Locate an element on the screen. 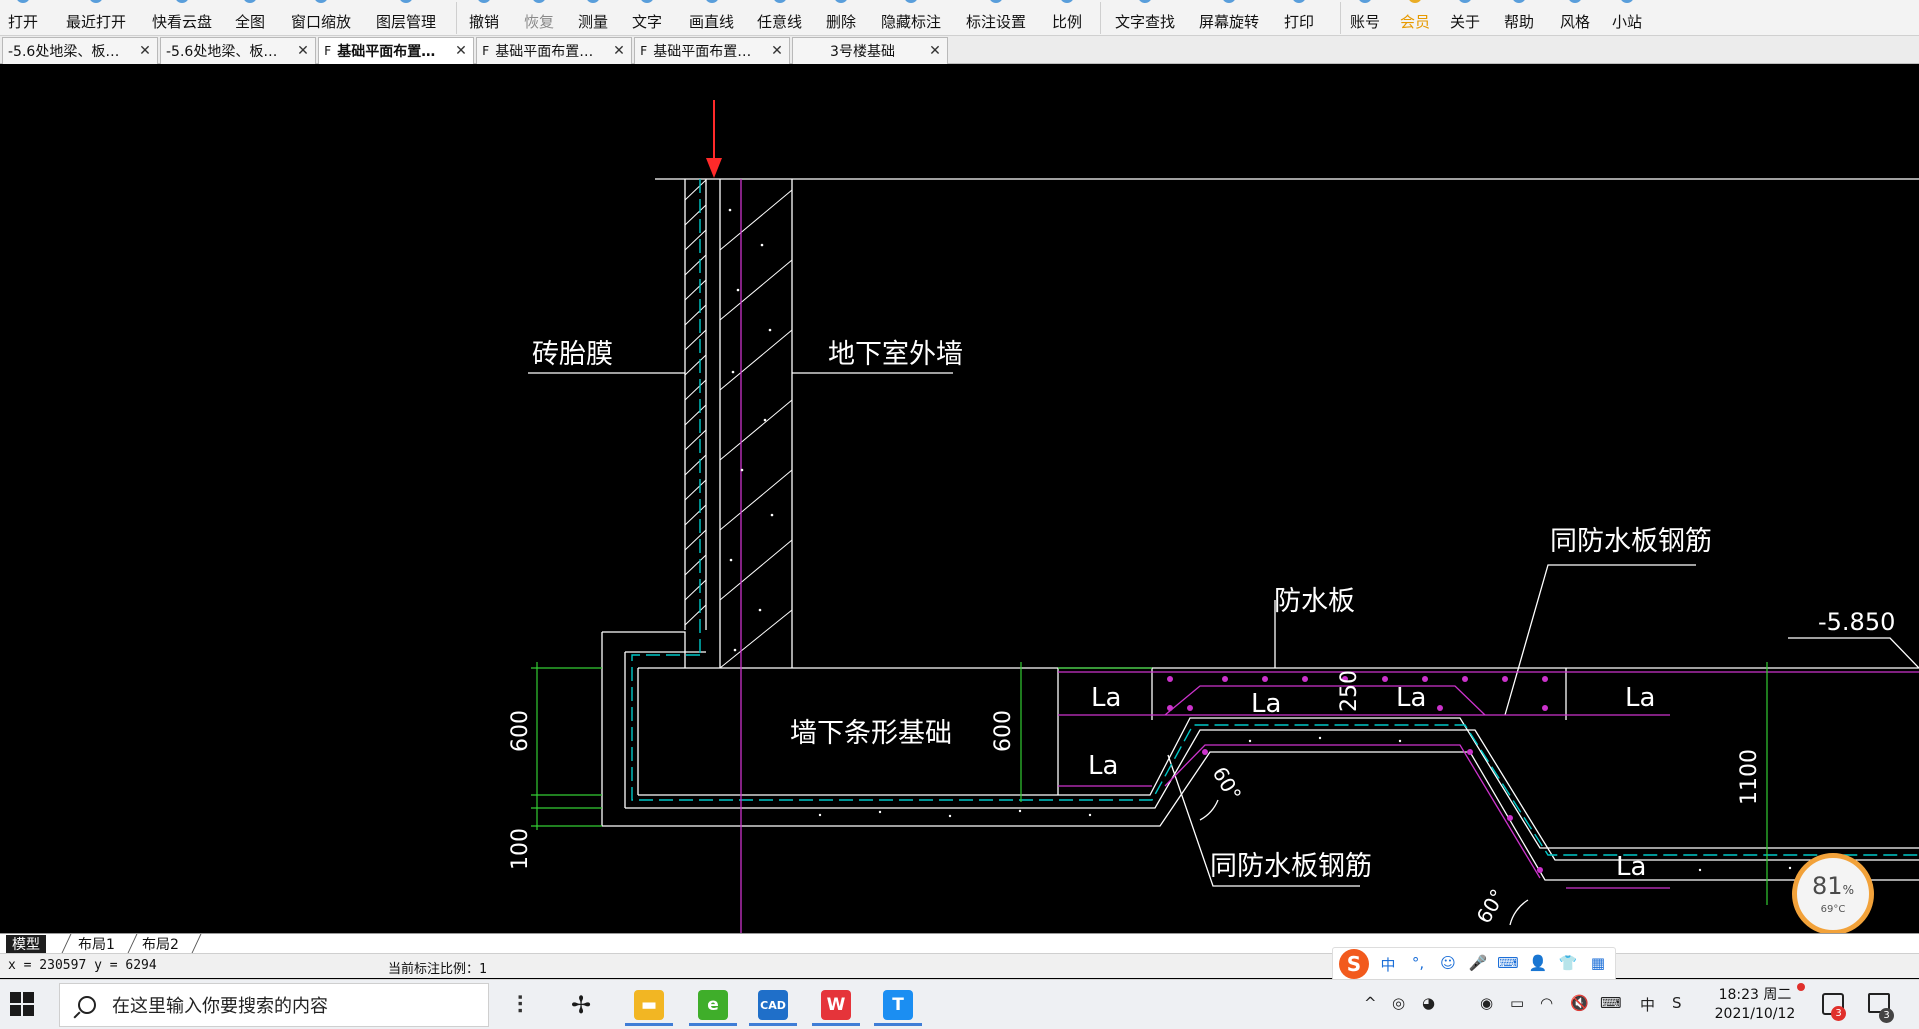 This screenshot has height=1029, width=1919. toolbar-button-label: 比例 is located at coordinates (1067, 22).